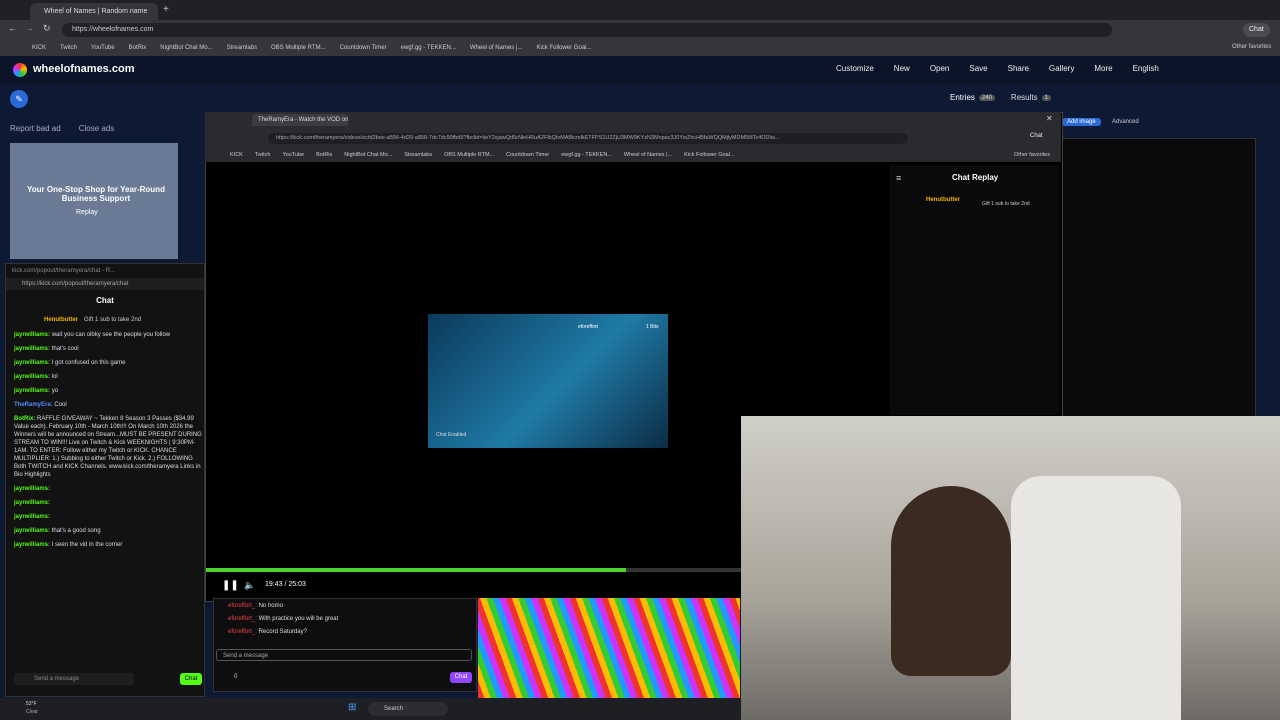 The width and height of the screenshot is (1280, 720). What do you see at coordinates (32, 712) in the screenshot?
I see `weather-desc: Clear` at bounding box center [32, 712].